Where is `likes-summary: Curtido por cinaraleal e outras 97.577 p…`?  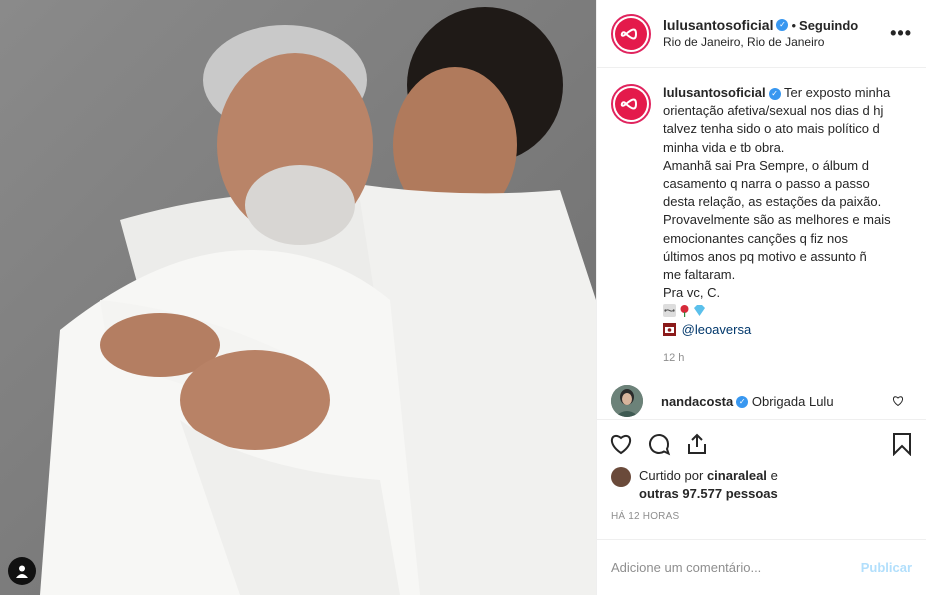 likes-summary: Curtido por cinaraleal e outras 97.577 p… is located at coordinates (761, 486).